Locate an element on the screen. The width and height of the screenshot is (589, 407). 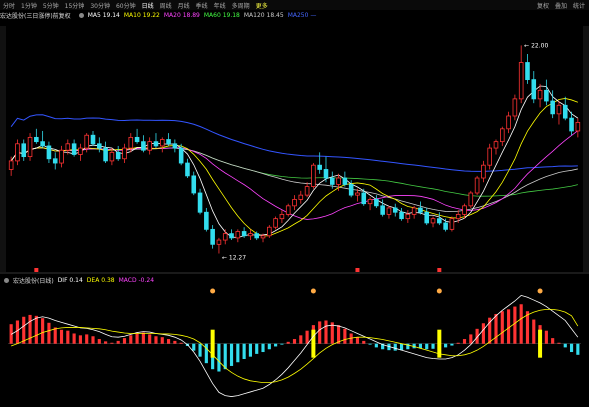
macd-signal-bar is located at coordinates (540, 343).